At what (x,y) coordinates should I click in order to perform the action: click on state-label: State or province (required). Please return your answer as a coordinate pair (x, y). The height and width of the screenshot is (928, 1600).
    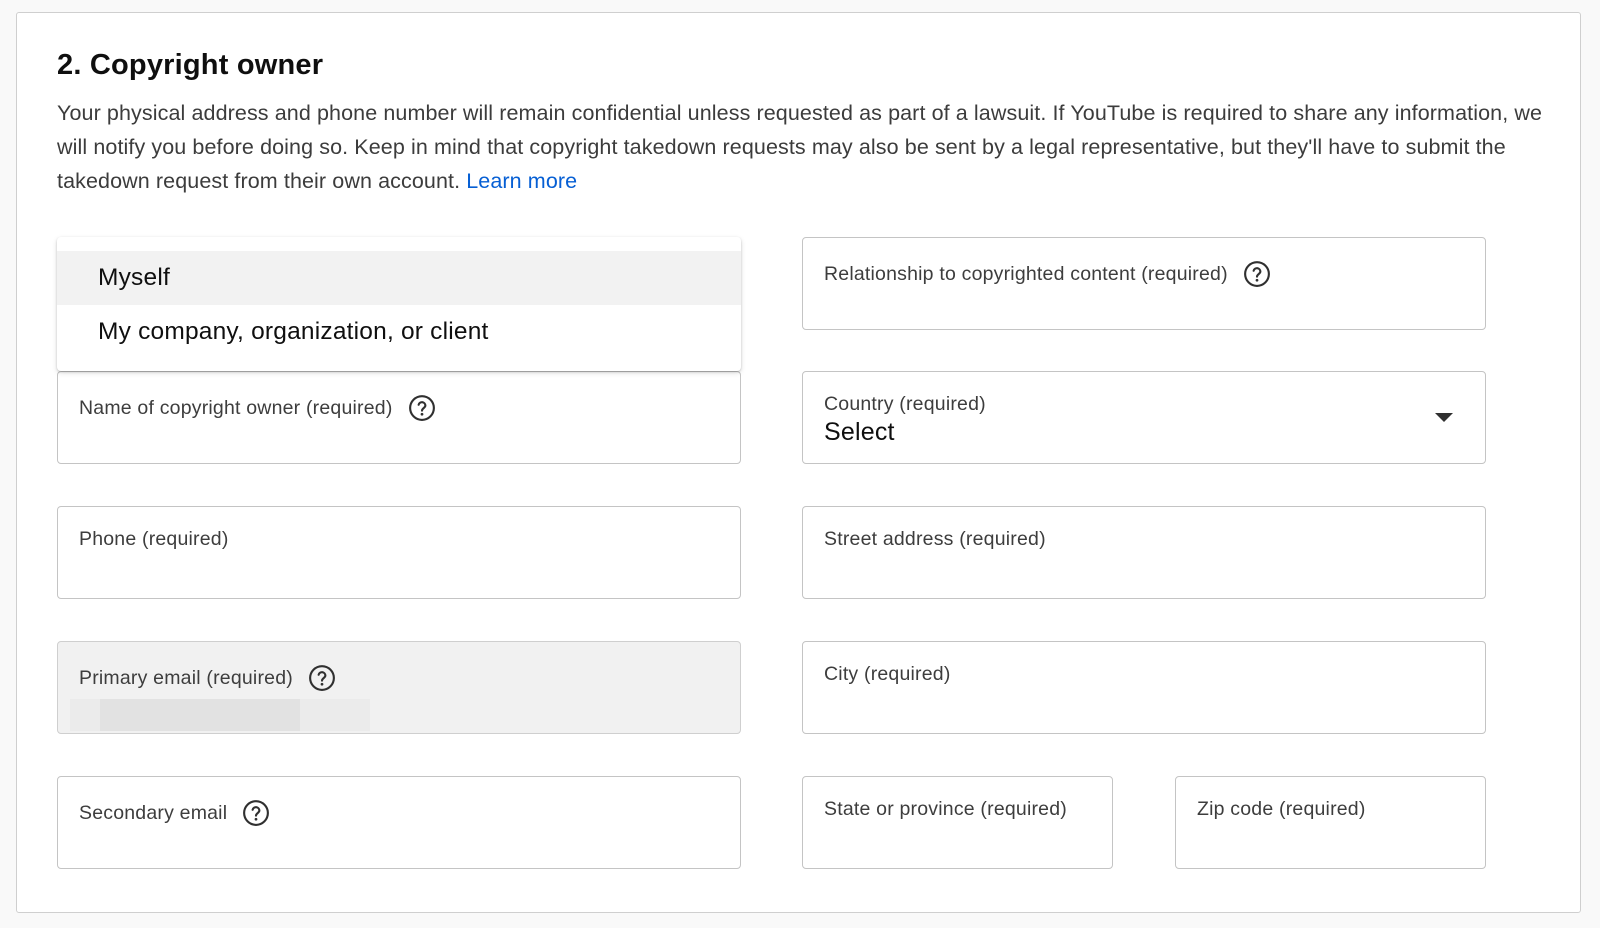
    Looking at the image, I should click on (945, 809).